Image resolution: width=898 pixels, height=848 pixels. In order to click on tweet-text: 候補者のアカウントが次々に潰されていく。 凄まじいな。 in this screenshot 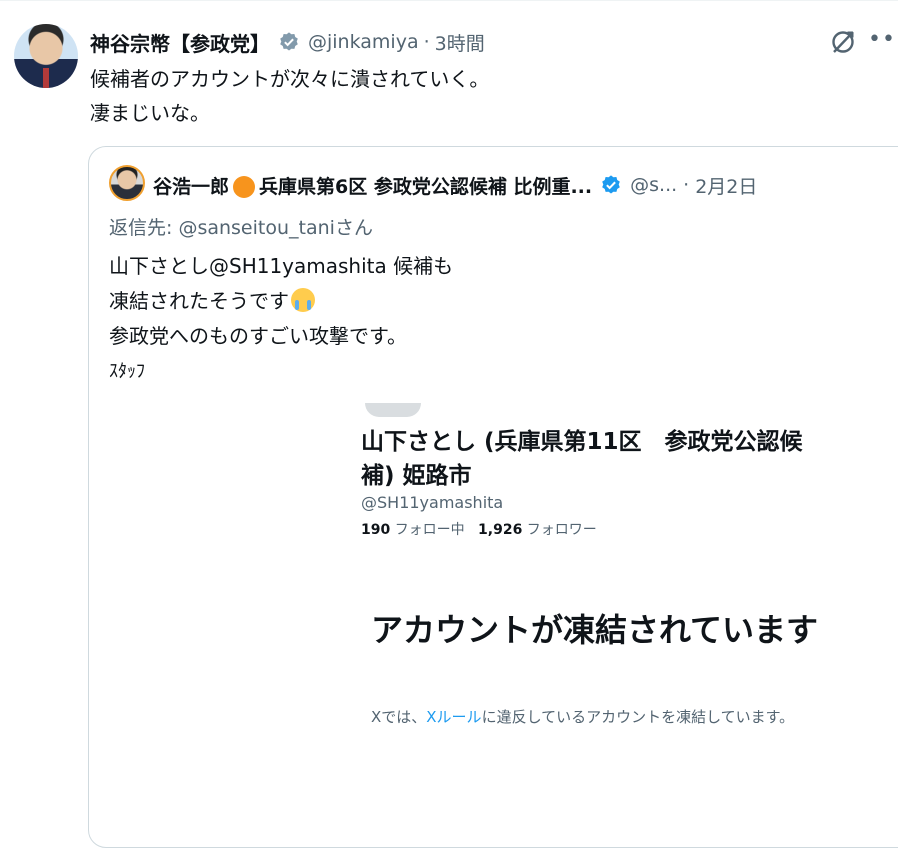, I will do `click(289, 96)`.